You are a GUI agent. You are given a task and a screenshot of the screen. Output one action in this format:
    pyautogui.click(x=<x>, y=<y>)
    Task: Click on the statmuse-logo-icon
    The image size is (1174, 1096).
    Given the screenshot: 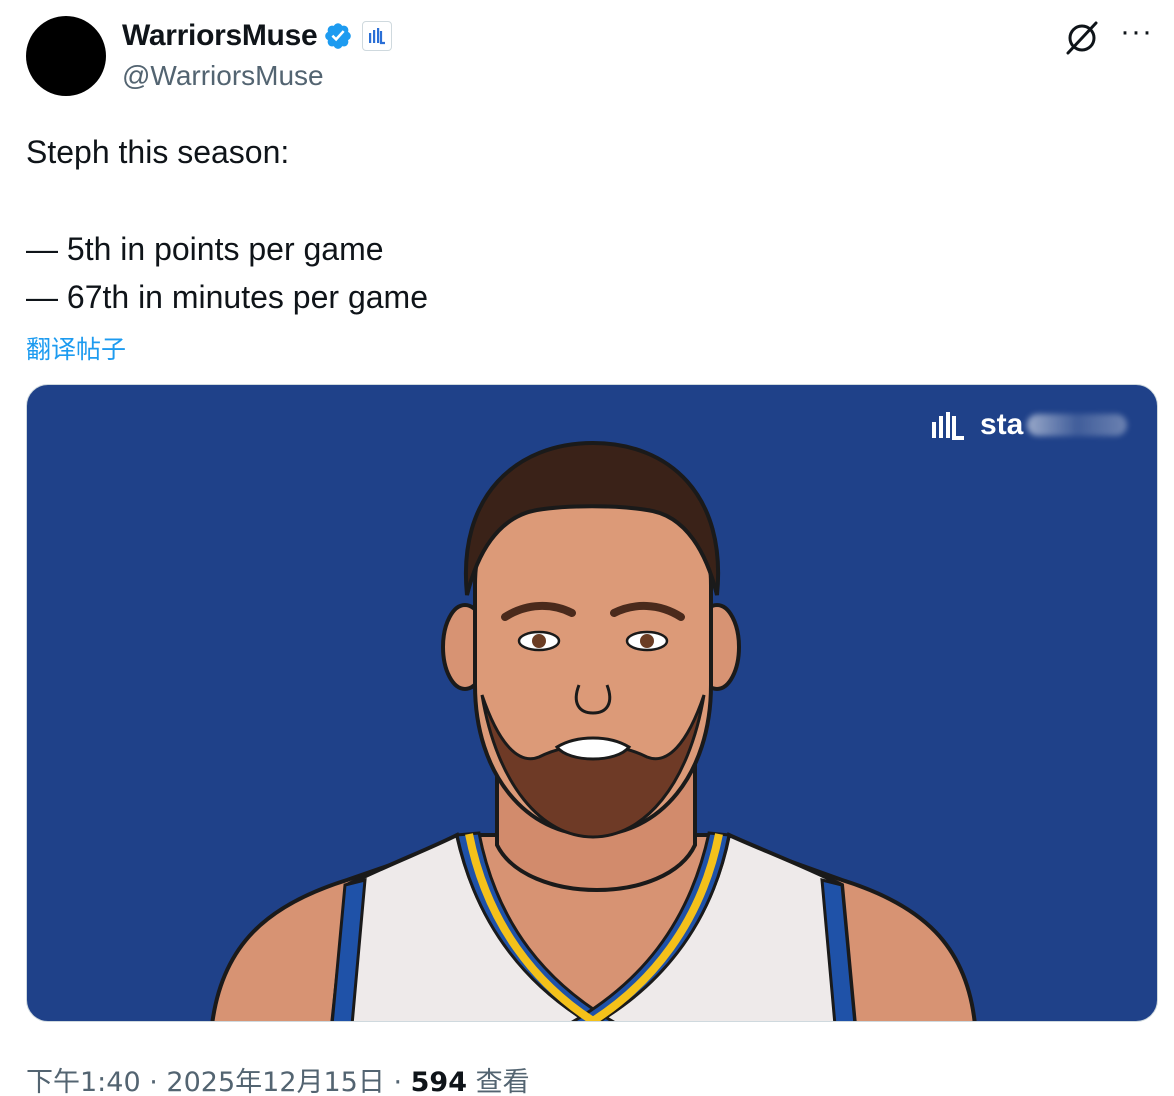 What is the action you would take?
    pyautogui.click(x=948, y=426)
    